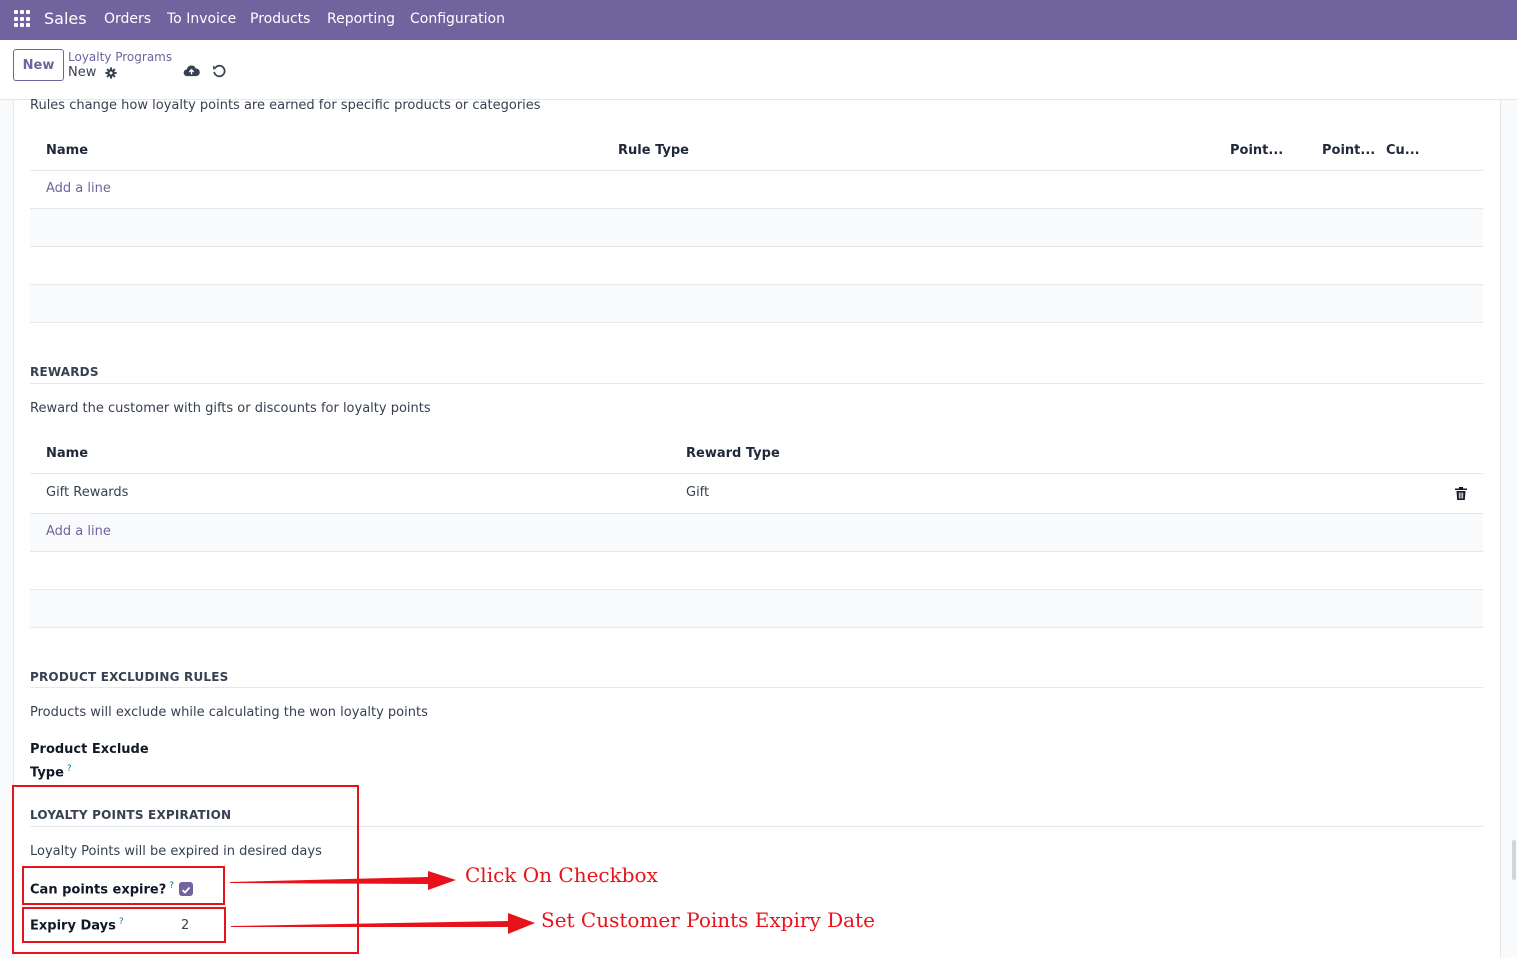  Describe the element at coordinates (38, 65) in the screenshot. I see `new-button: New` at that location.